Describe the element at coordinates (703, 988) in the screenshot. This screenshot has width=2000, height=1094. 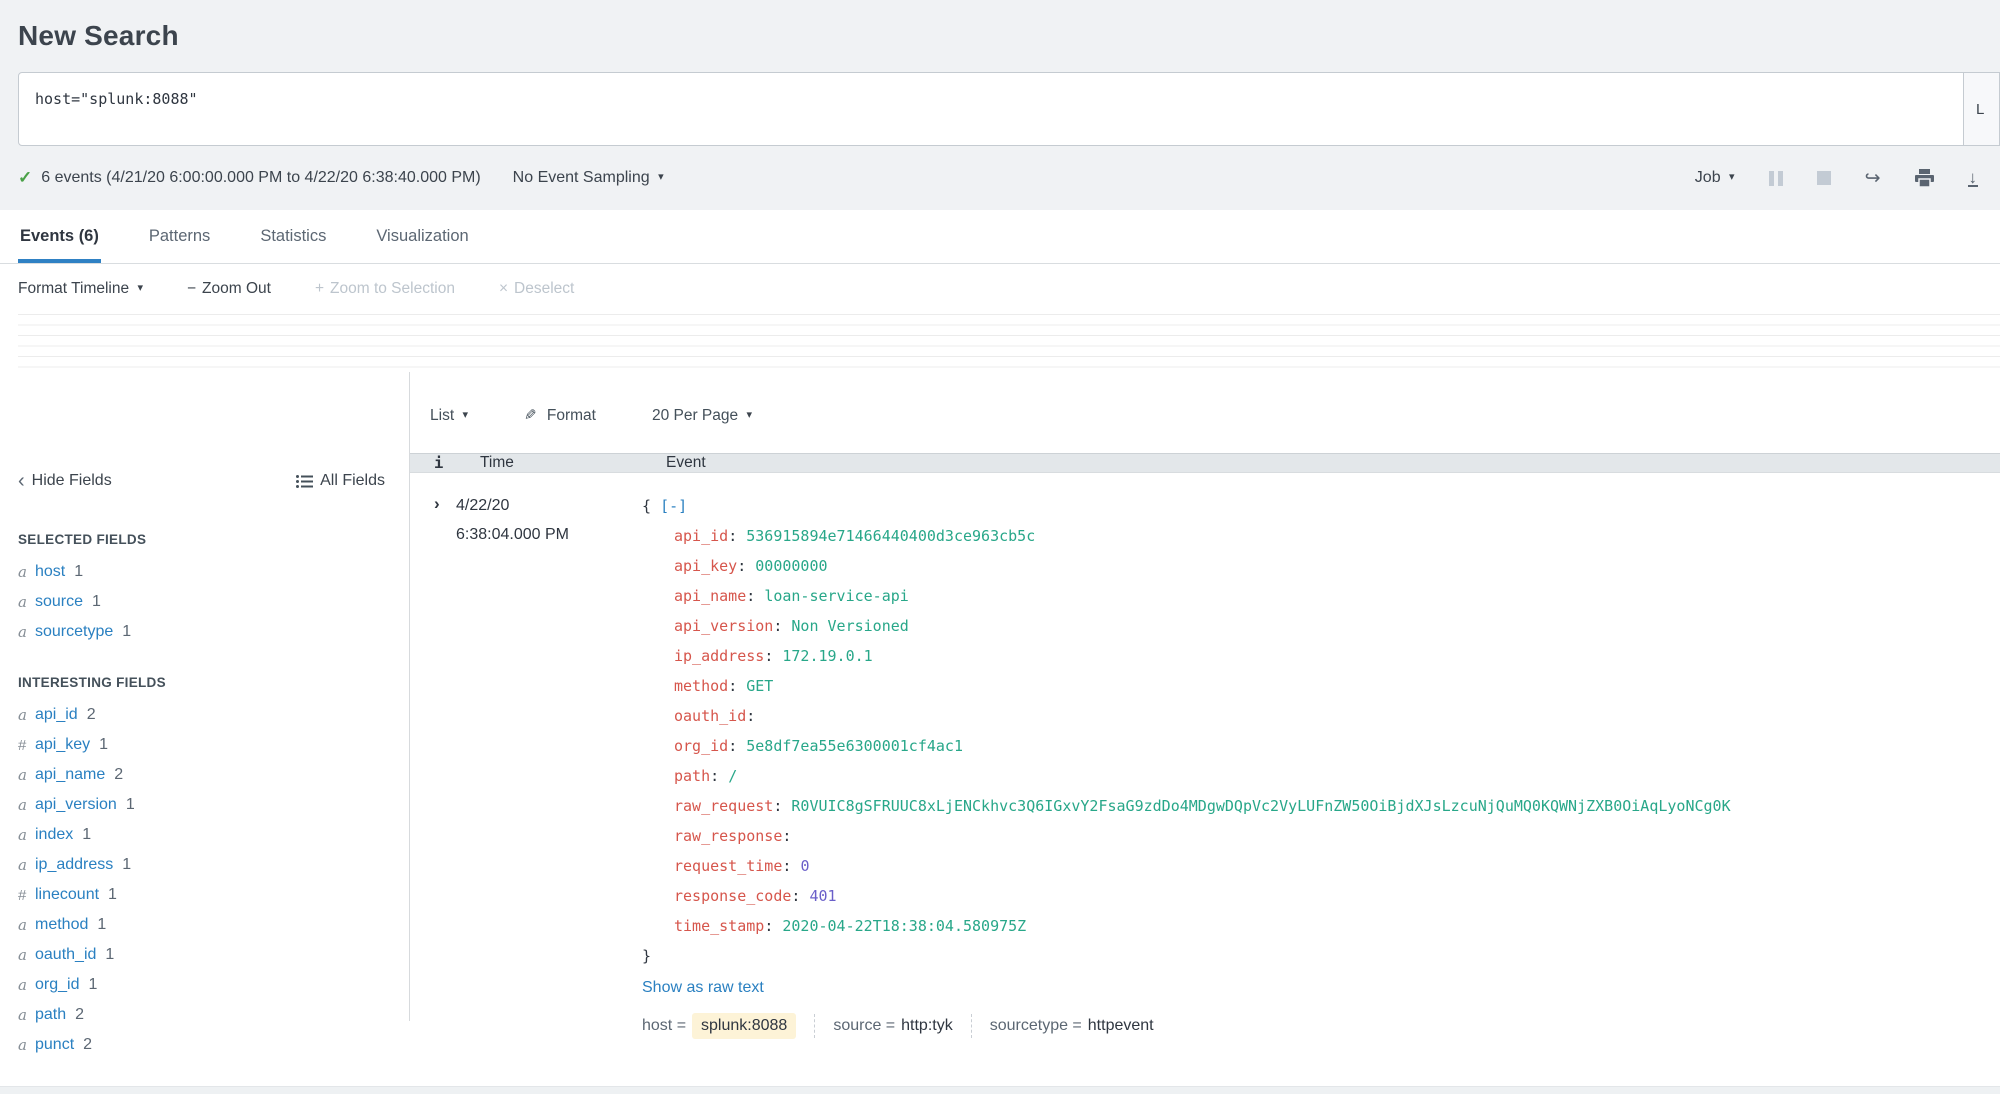
I see `show-raw-text-link: Show as raw text` at that location.